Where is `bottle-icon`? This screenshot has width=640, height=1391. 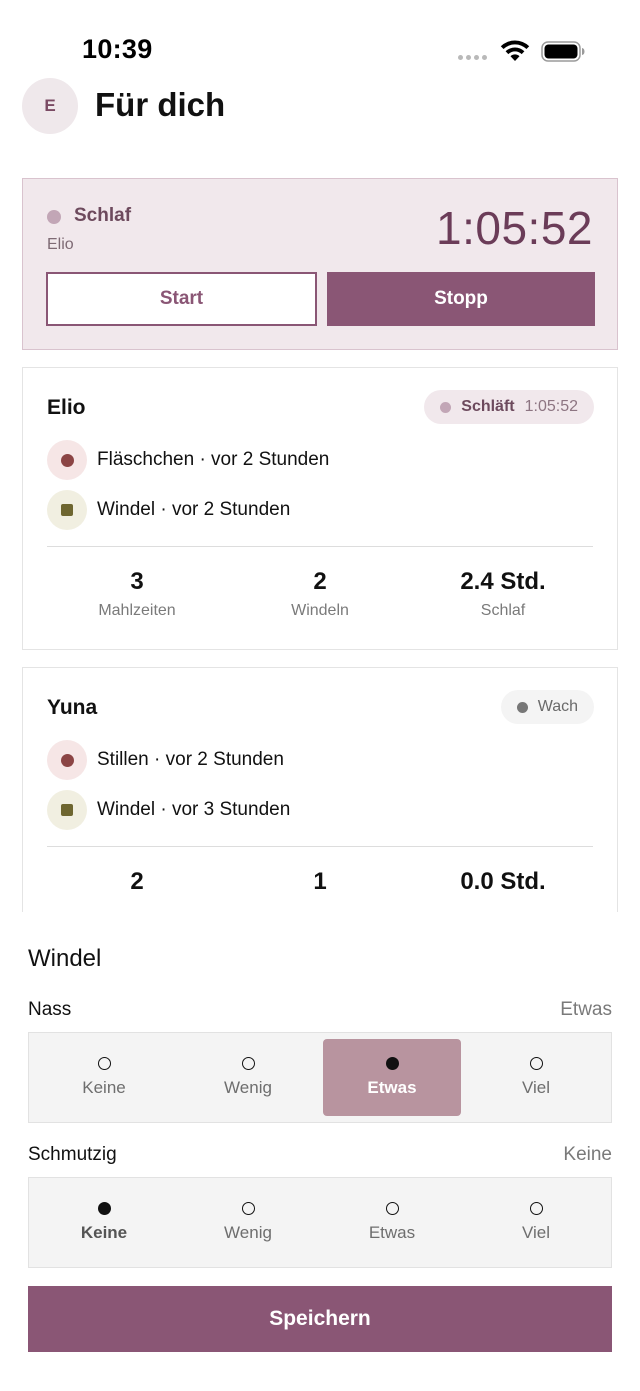
bottle-icon is located at coordinates (67, 460).